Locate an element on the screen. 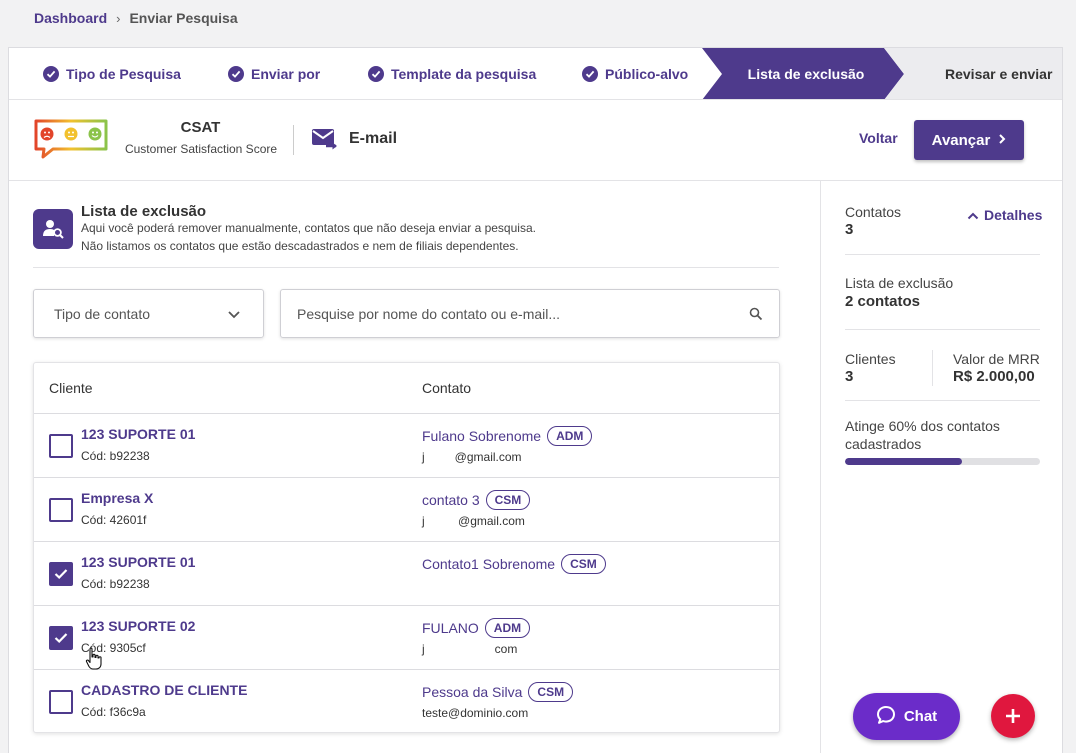 Image resolution: width=1076 pixels, height=753 pixels. column-header-client: Cliente is located at coordinates (71, 388).